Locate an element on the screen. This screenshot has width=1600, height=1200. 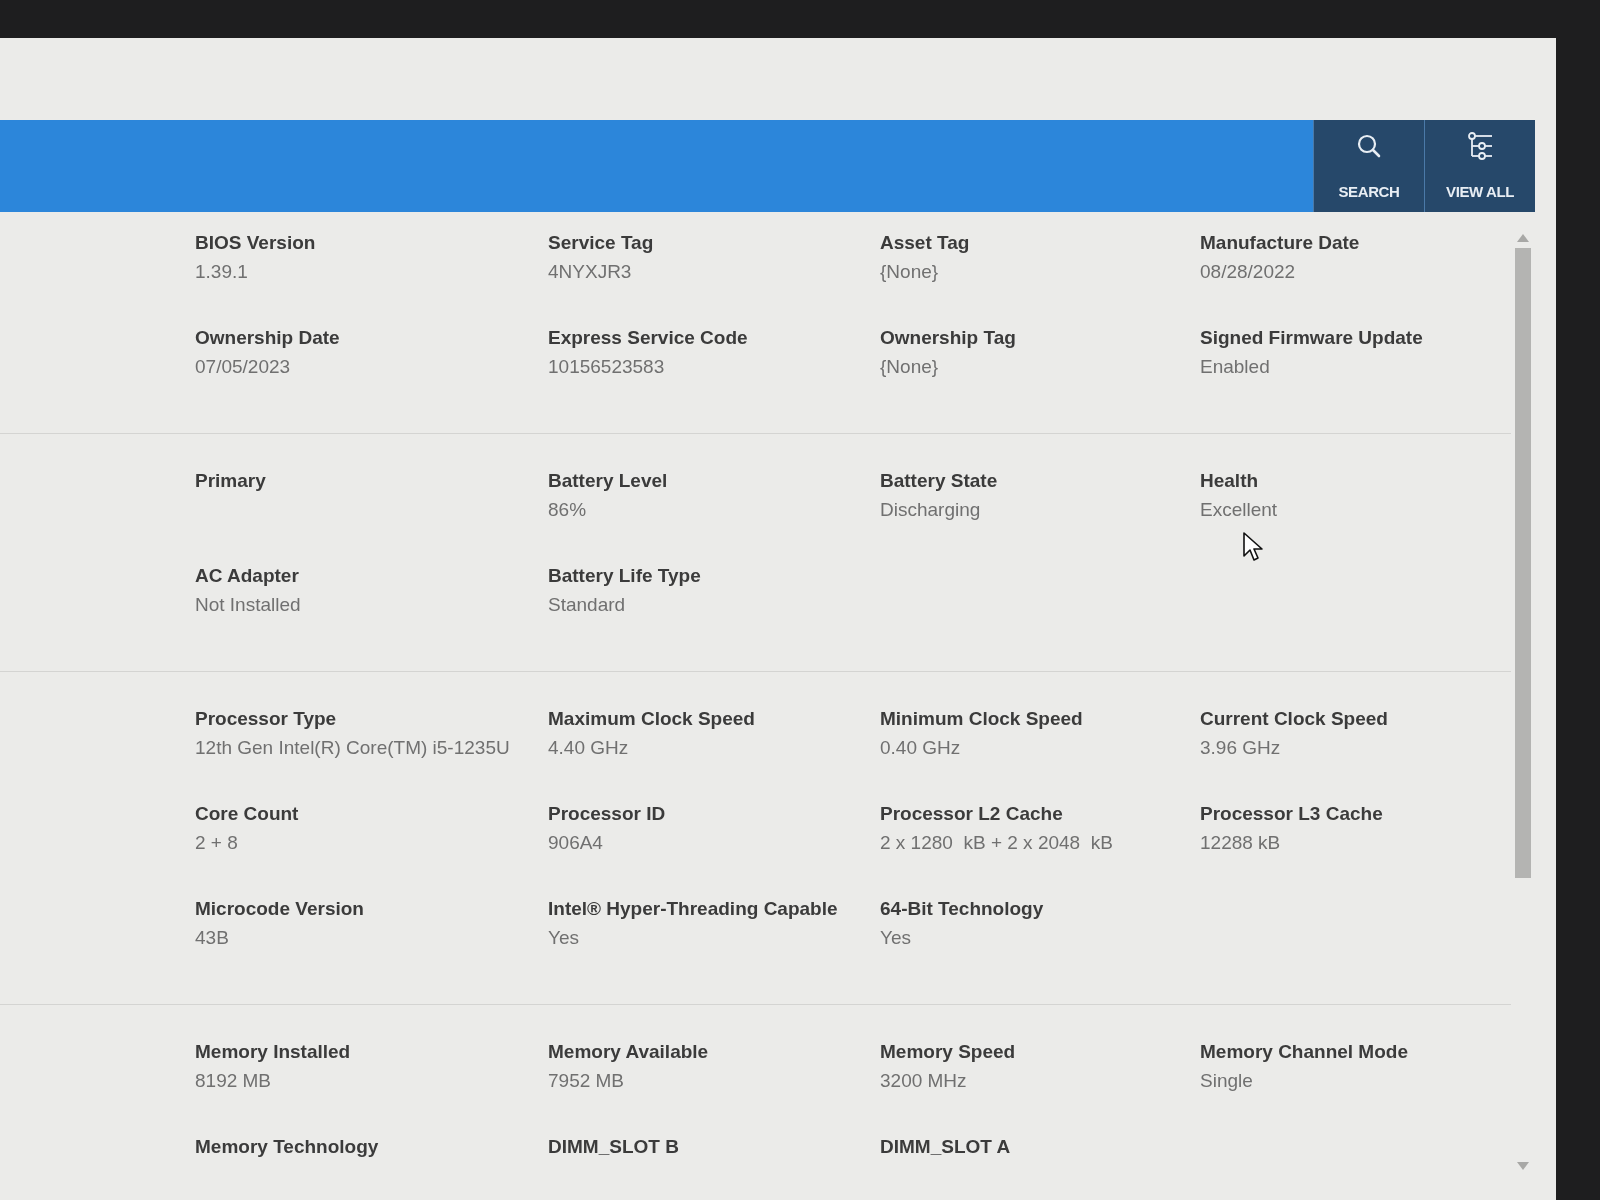
field-label: Primary is located at coordinates (231, 481).